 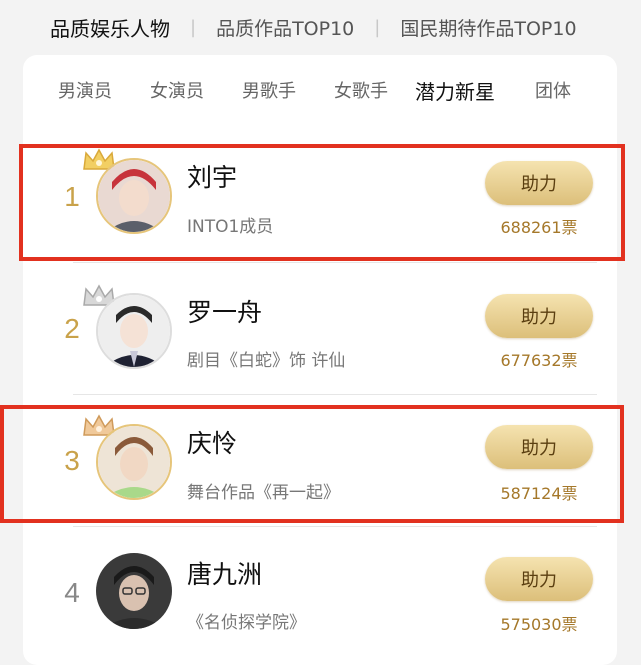 I want to click on tab-female-singers: 女歌手, so click(x=361, y=90).